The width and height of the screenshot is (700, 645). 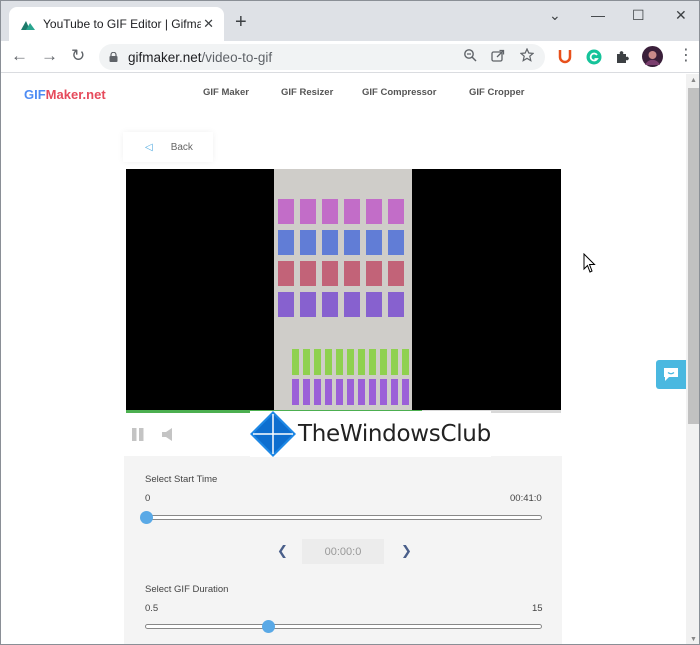 What do you see at coordinates (241, 22) in the screenshot?
I see `new-tab-button: +` at bounding box center [241, 22].